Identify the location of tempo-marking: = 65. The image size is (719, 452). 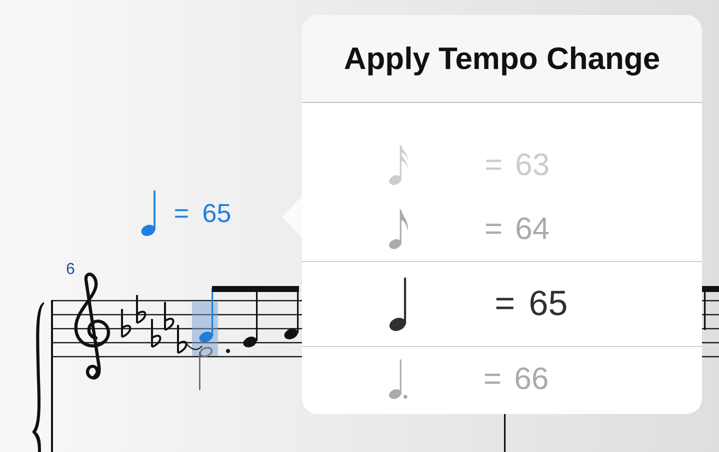
(203, 213).